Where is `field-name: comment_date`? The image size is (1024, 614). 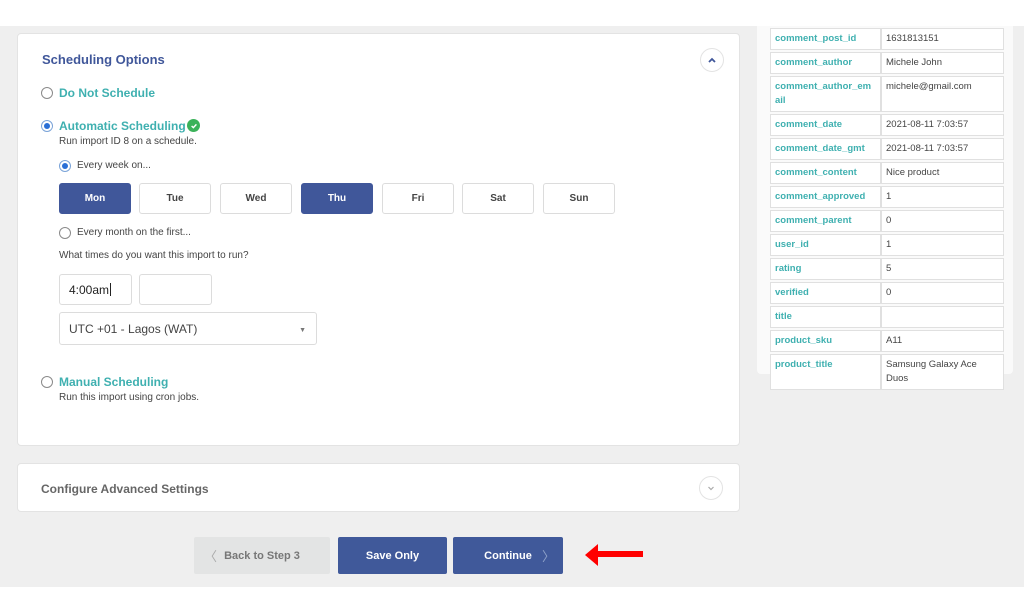 field-name: comment_date is located at coordinates (825, 125).